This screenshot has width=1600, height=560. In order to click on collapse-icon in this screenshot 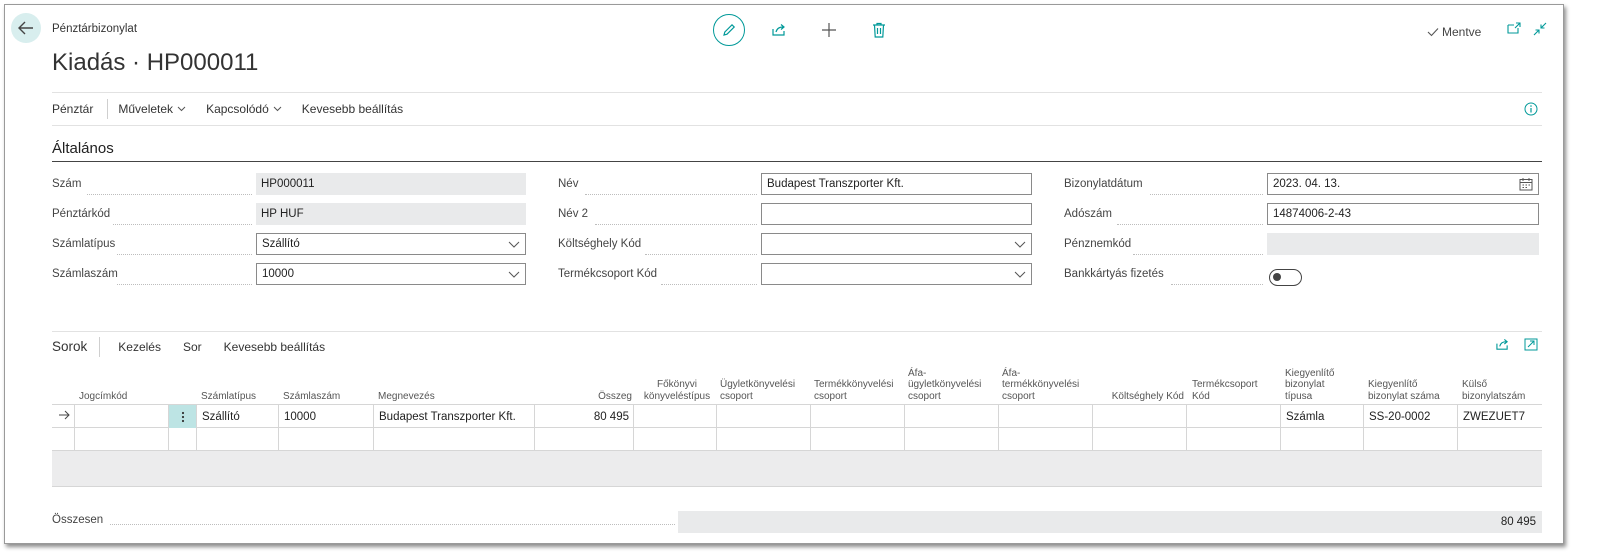, I will do `click(1540, 29)`.